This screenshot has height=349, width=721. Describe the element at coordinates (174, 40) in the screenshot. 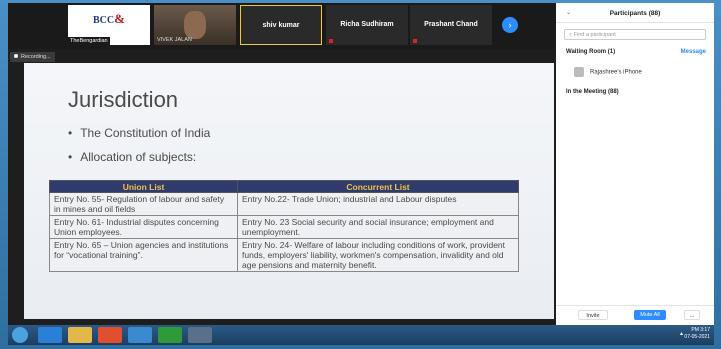

I see `tile-caption: VIVEK JALAN` at that location.